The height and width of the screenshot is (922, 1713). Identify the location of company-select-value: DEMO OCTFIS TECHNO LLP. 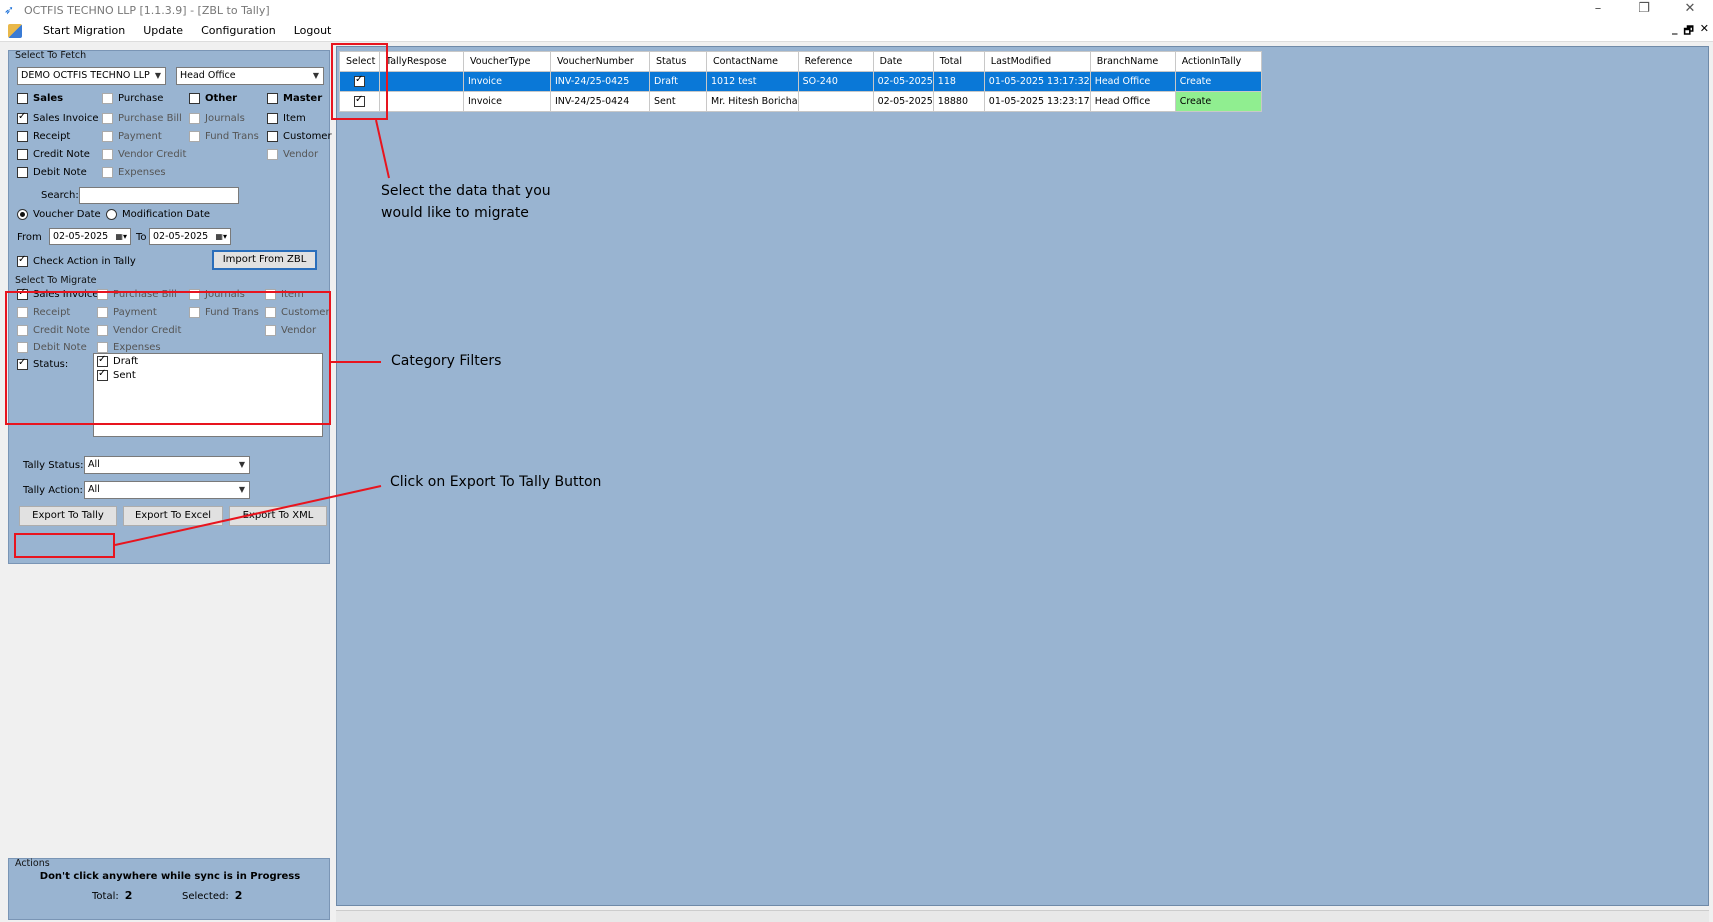
(85, 75).